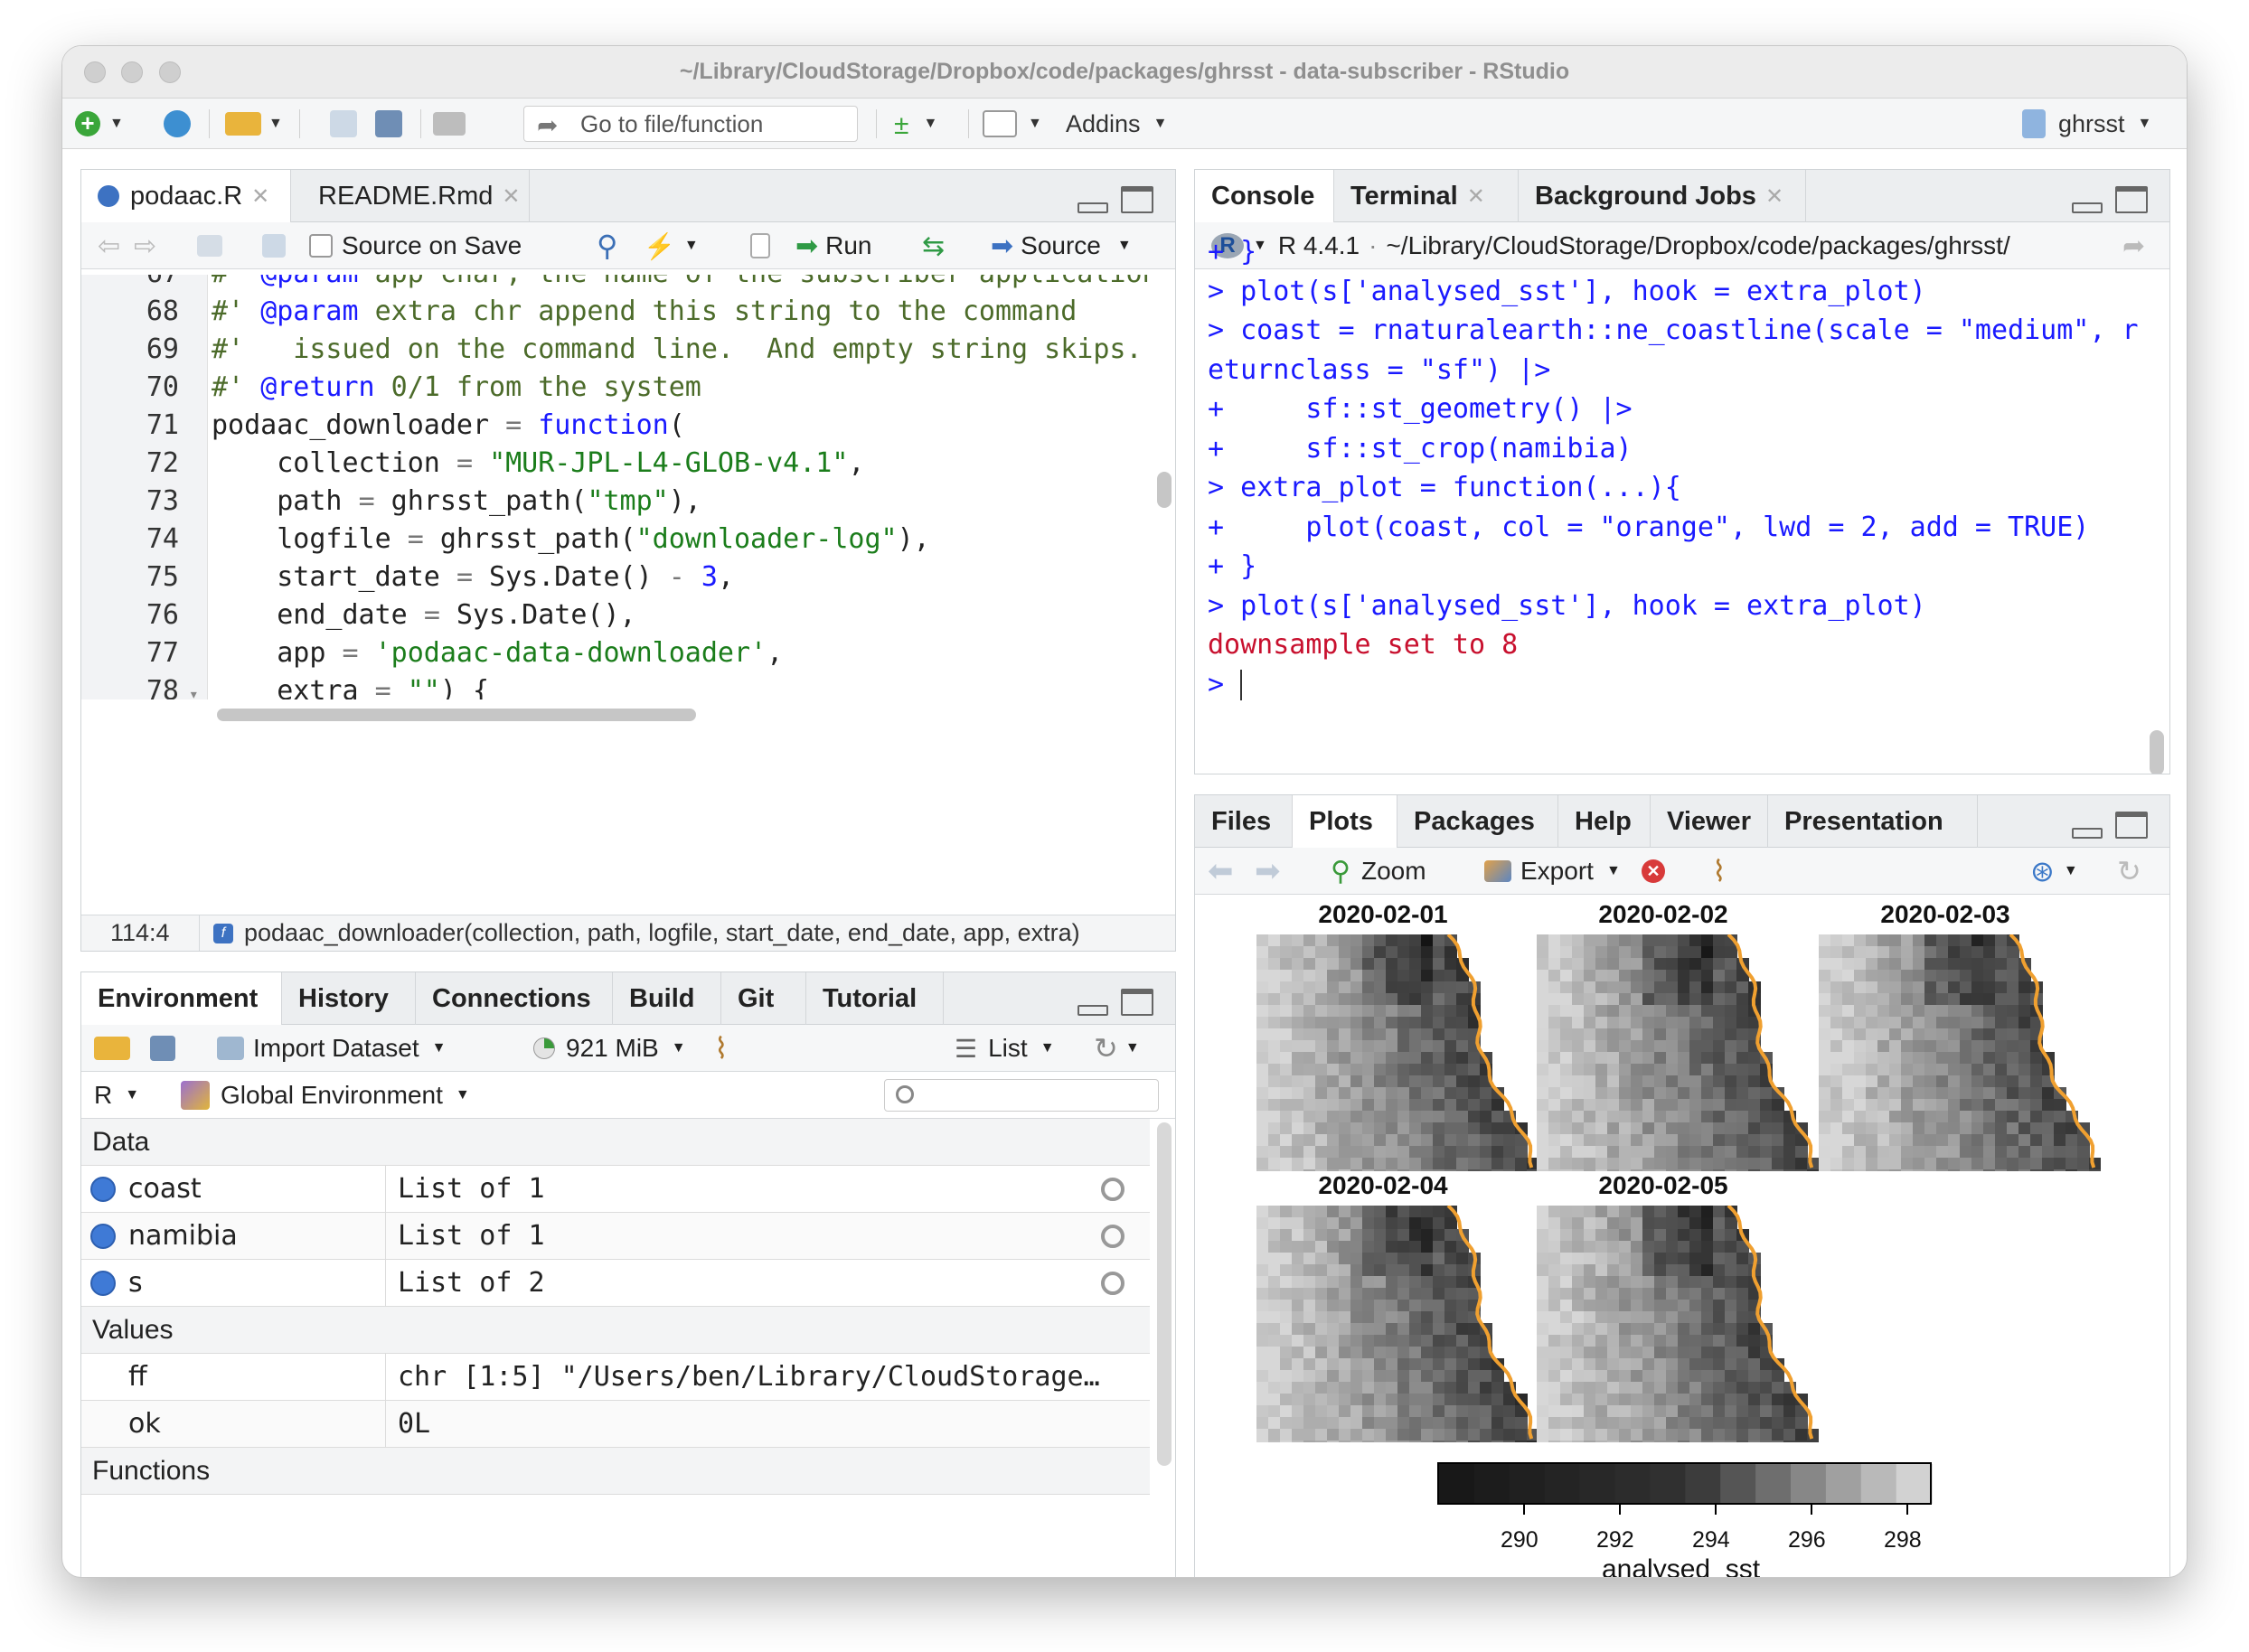 This screenshot has height=1652, width=2249. I want to click on code-line: 77 app = 'podaac-data-downloader',, so click(616, 653).